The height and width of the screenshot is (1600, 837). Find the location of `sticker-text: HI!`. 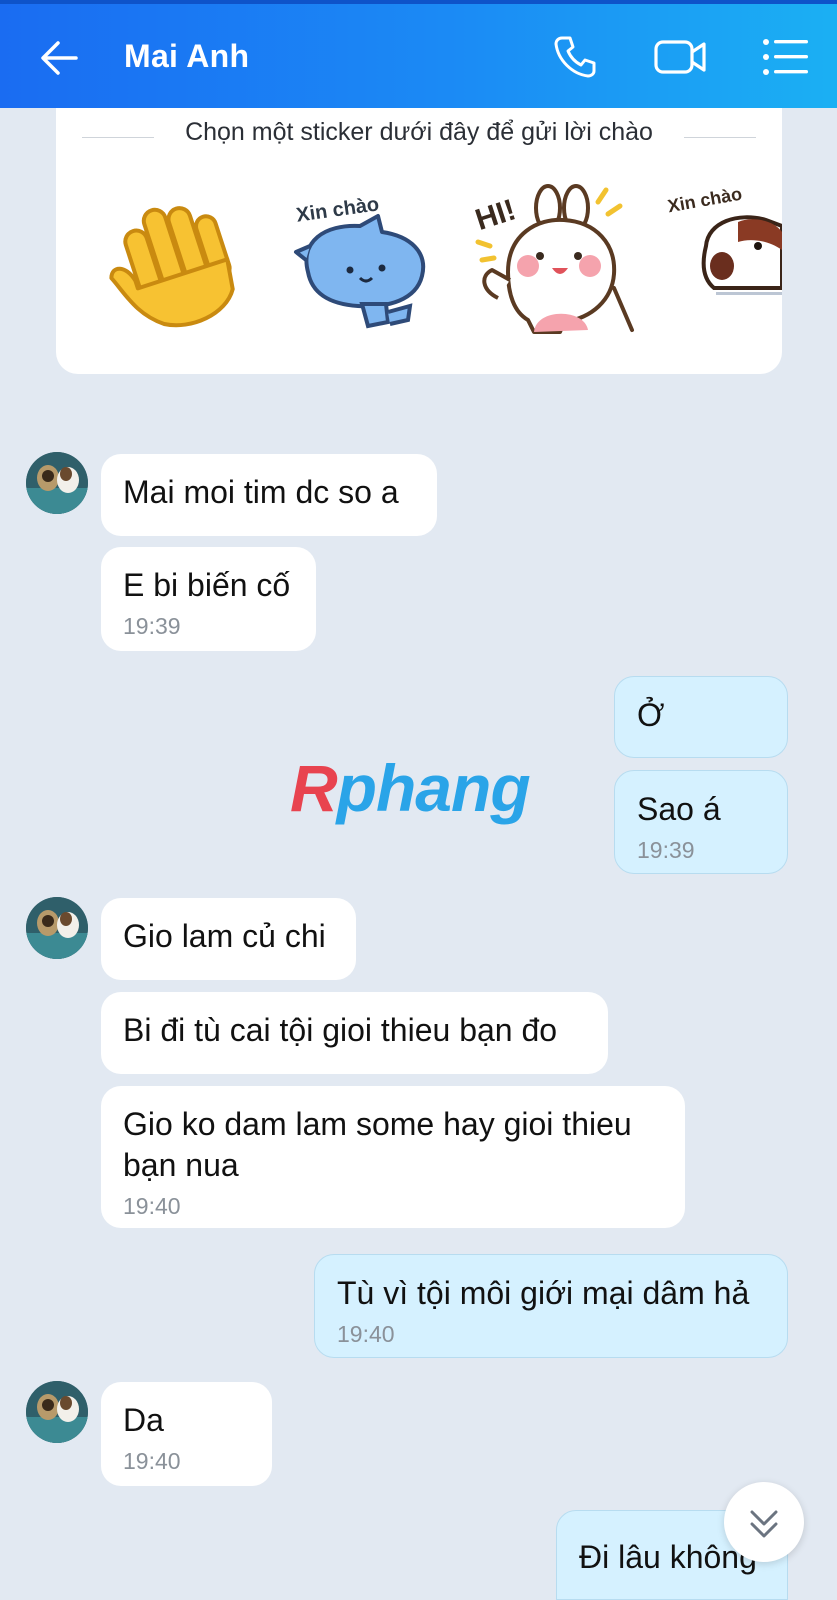

sticker-text: HI! is located at coordinates (496, 215).